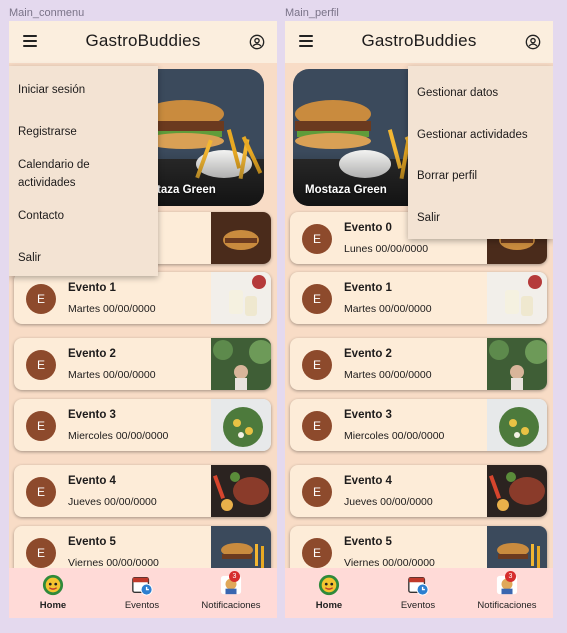 The image size is (567, 633). I want to click on menu-item-gestionar-actividades: Gestionar actividades, so click(481, 135).